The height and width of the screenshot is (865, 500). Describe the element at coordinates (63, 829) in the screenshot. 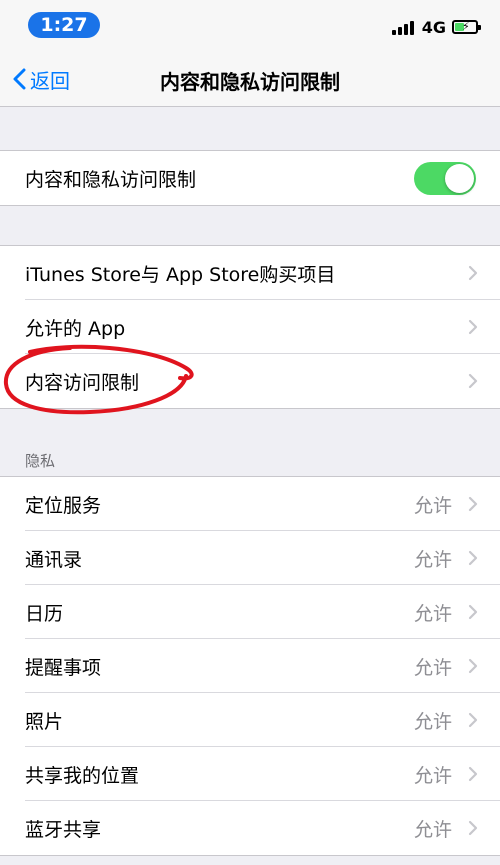

I see `row-label: 蓝牙共享` at that location.